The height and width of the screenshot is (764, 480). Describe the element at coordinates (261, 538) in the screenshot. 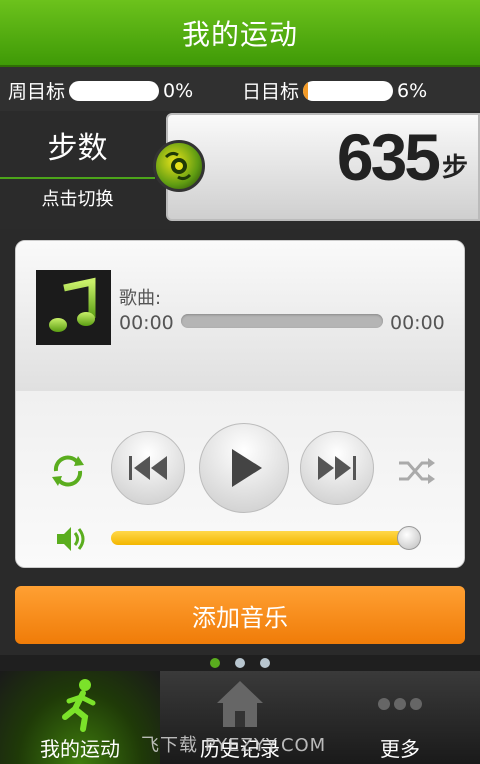

I see `volume-slider` at that location.